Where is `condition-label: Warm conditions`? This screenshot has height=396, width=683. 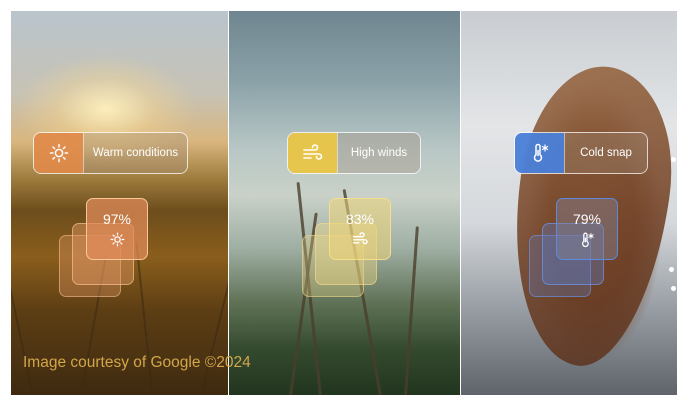 condition-label: Warm conditions is located at coordinates (135, 153).